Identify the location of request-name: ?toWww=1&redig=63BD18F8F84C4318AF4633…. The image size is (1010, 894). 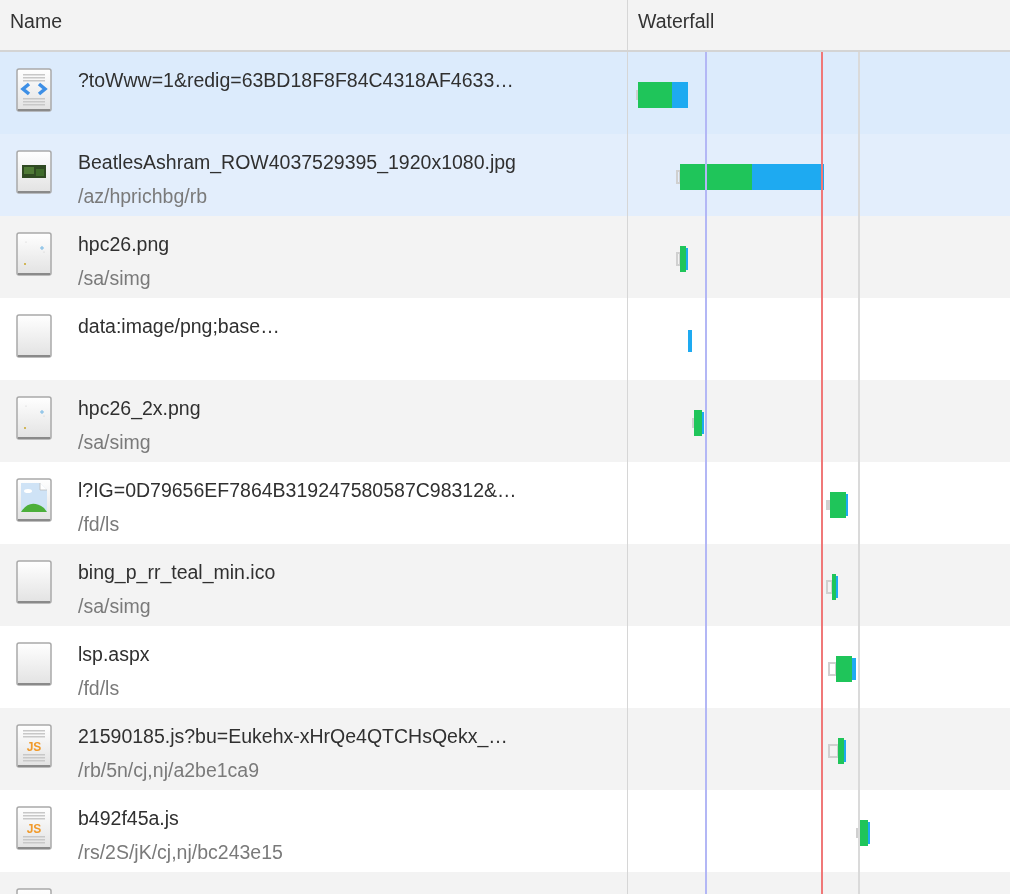
(296, 80).